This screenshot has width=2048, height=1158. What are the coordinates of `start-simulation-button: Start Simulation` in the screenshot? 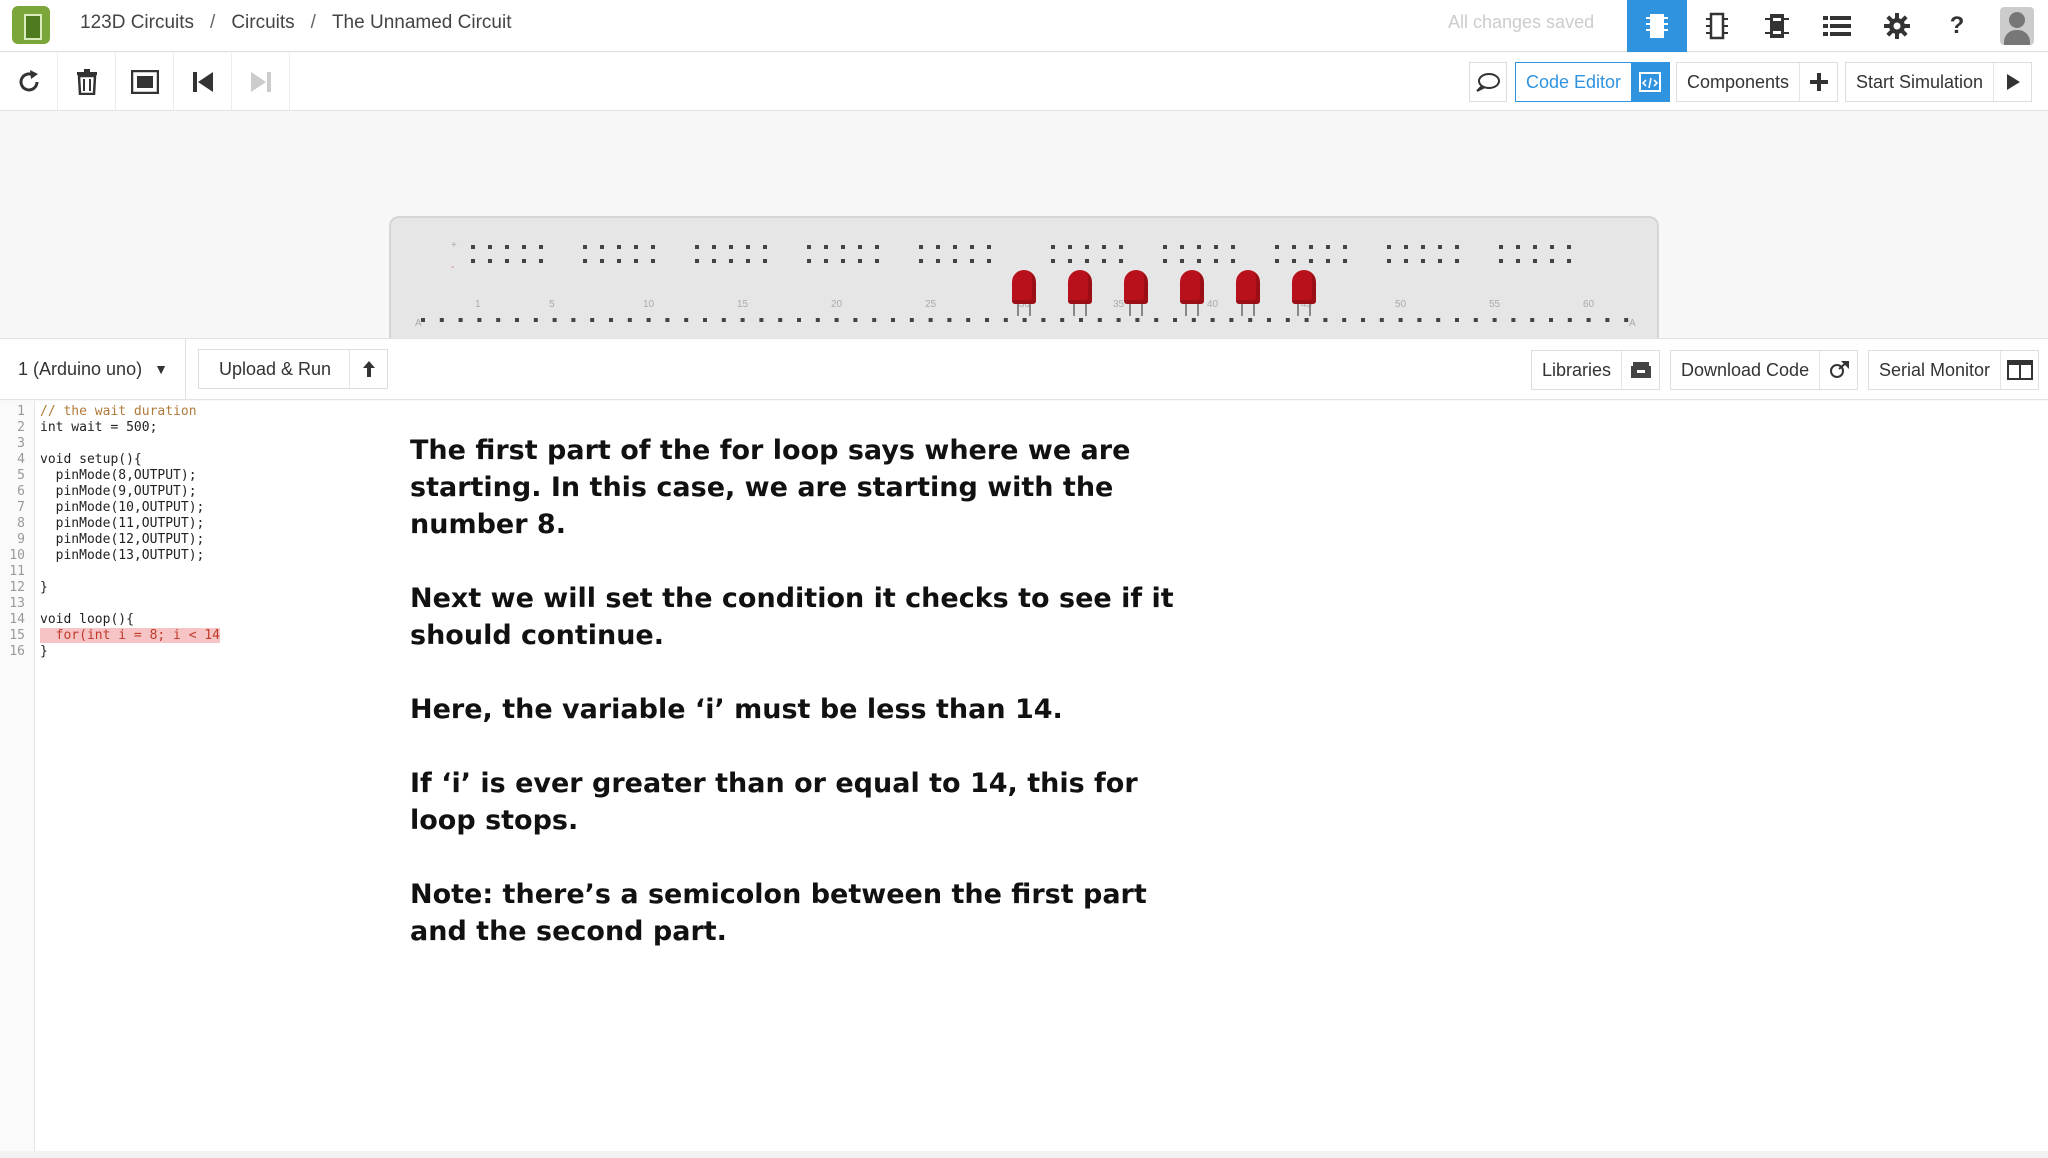 It's located at (1939, 82).